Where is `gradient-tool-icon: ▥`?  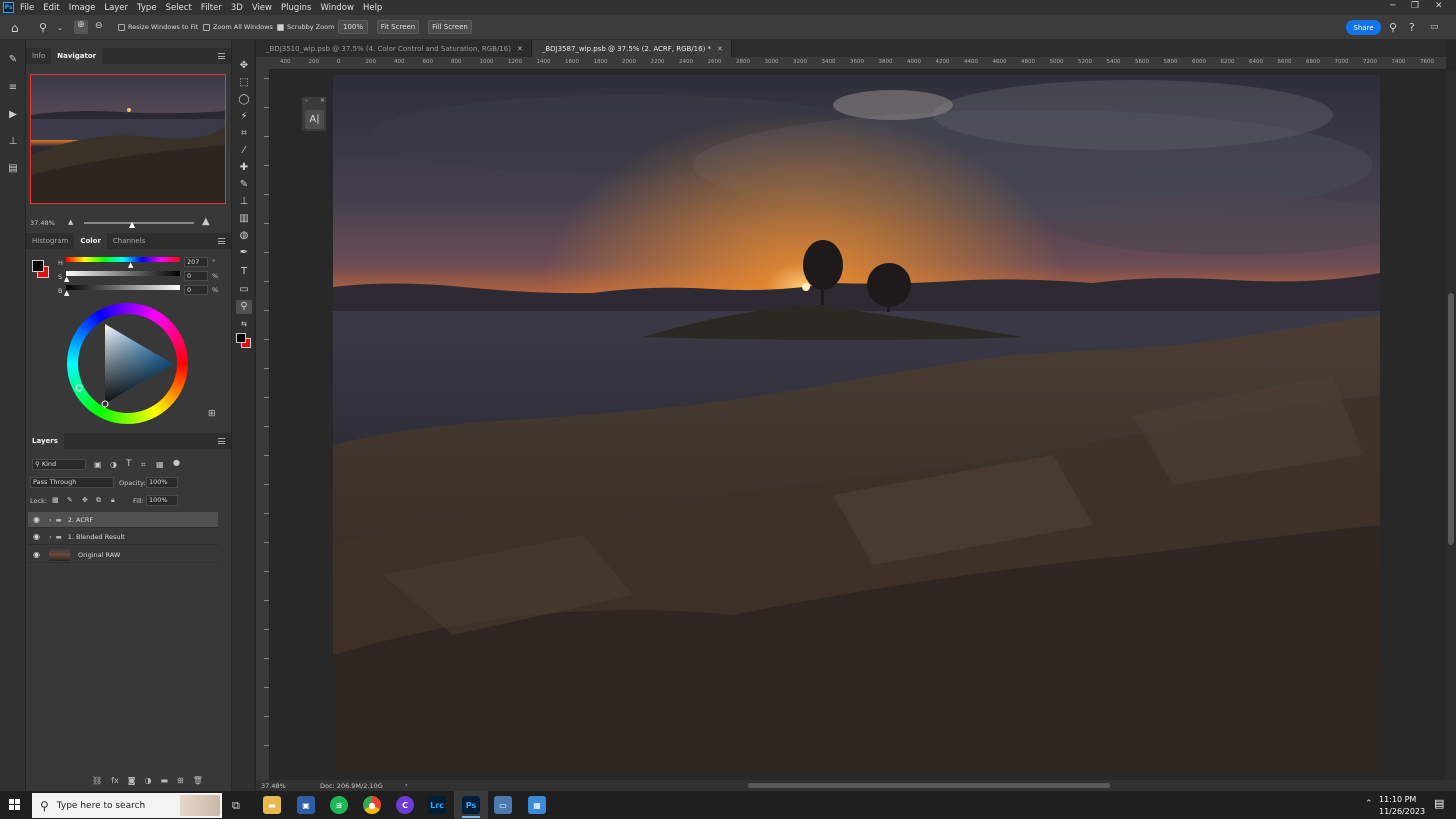 gradient-tool-icon: ▥ is located at coordinates (244, 219).